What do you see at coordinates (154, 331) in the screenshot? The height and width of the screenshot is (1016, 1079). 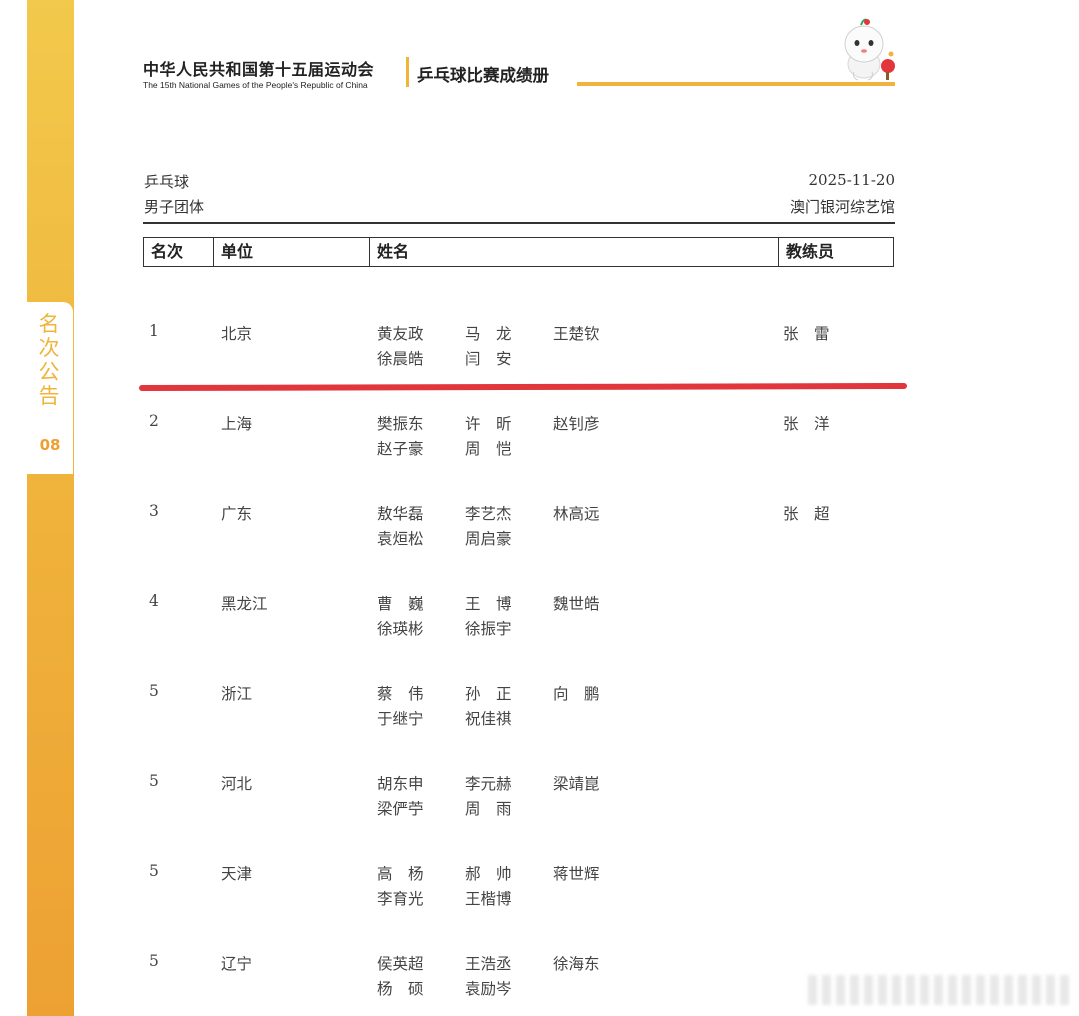 I see `rank-cell: 1` at bounding box center [154, 331].